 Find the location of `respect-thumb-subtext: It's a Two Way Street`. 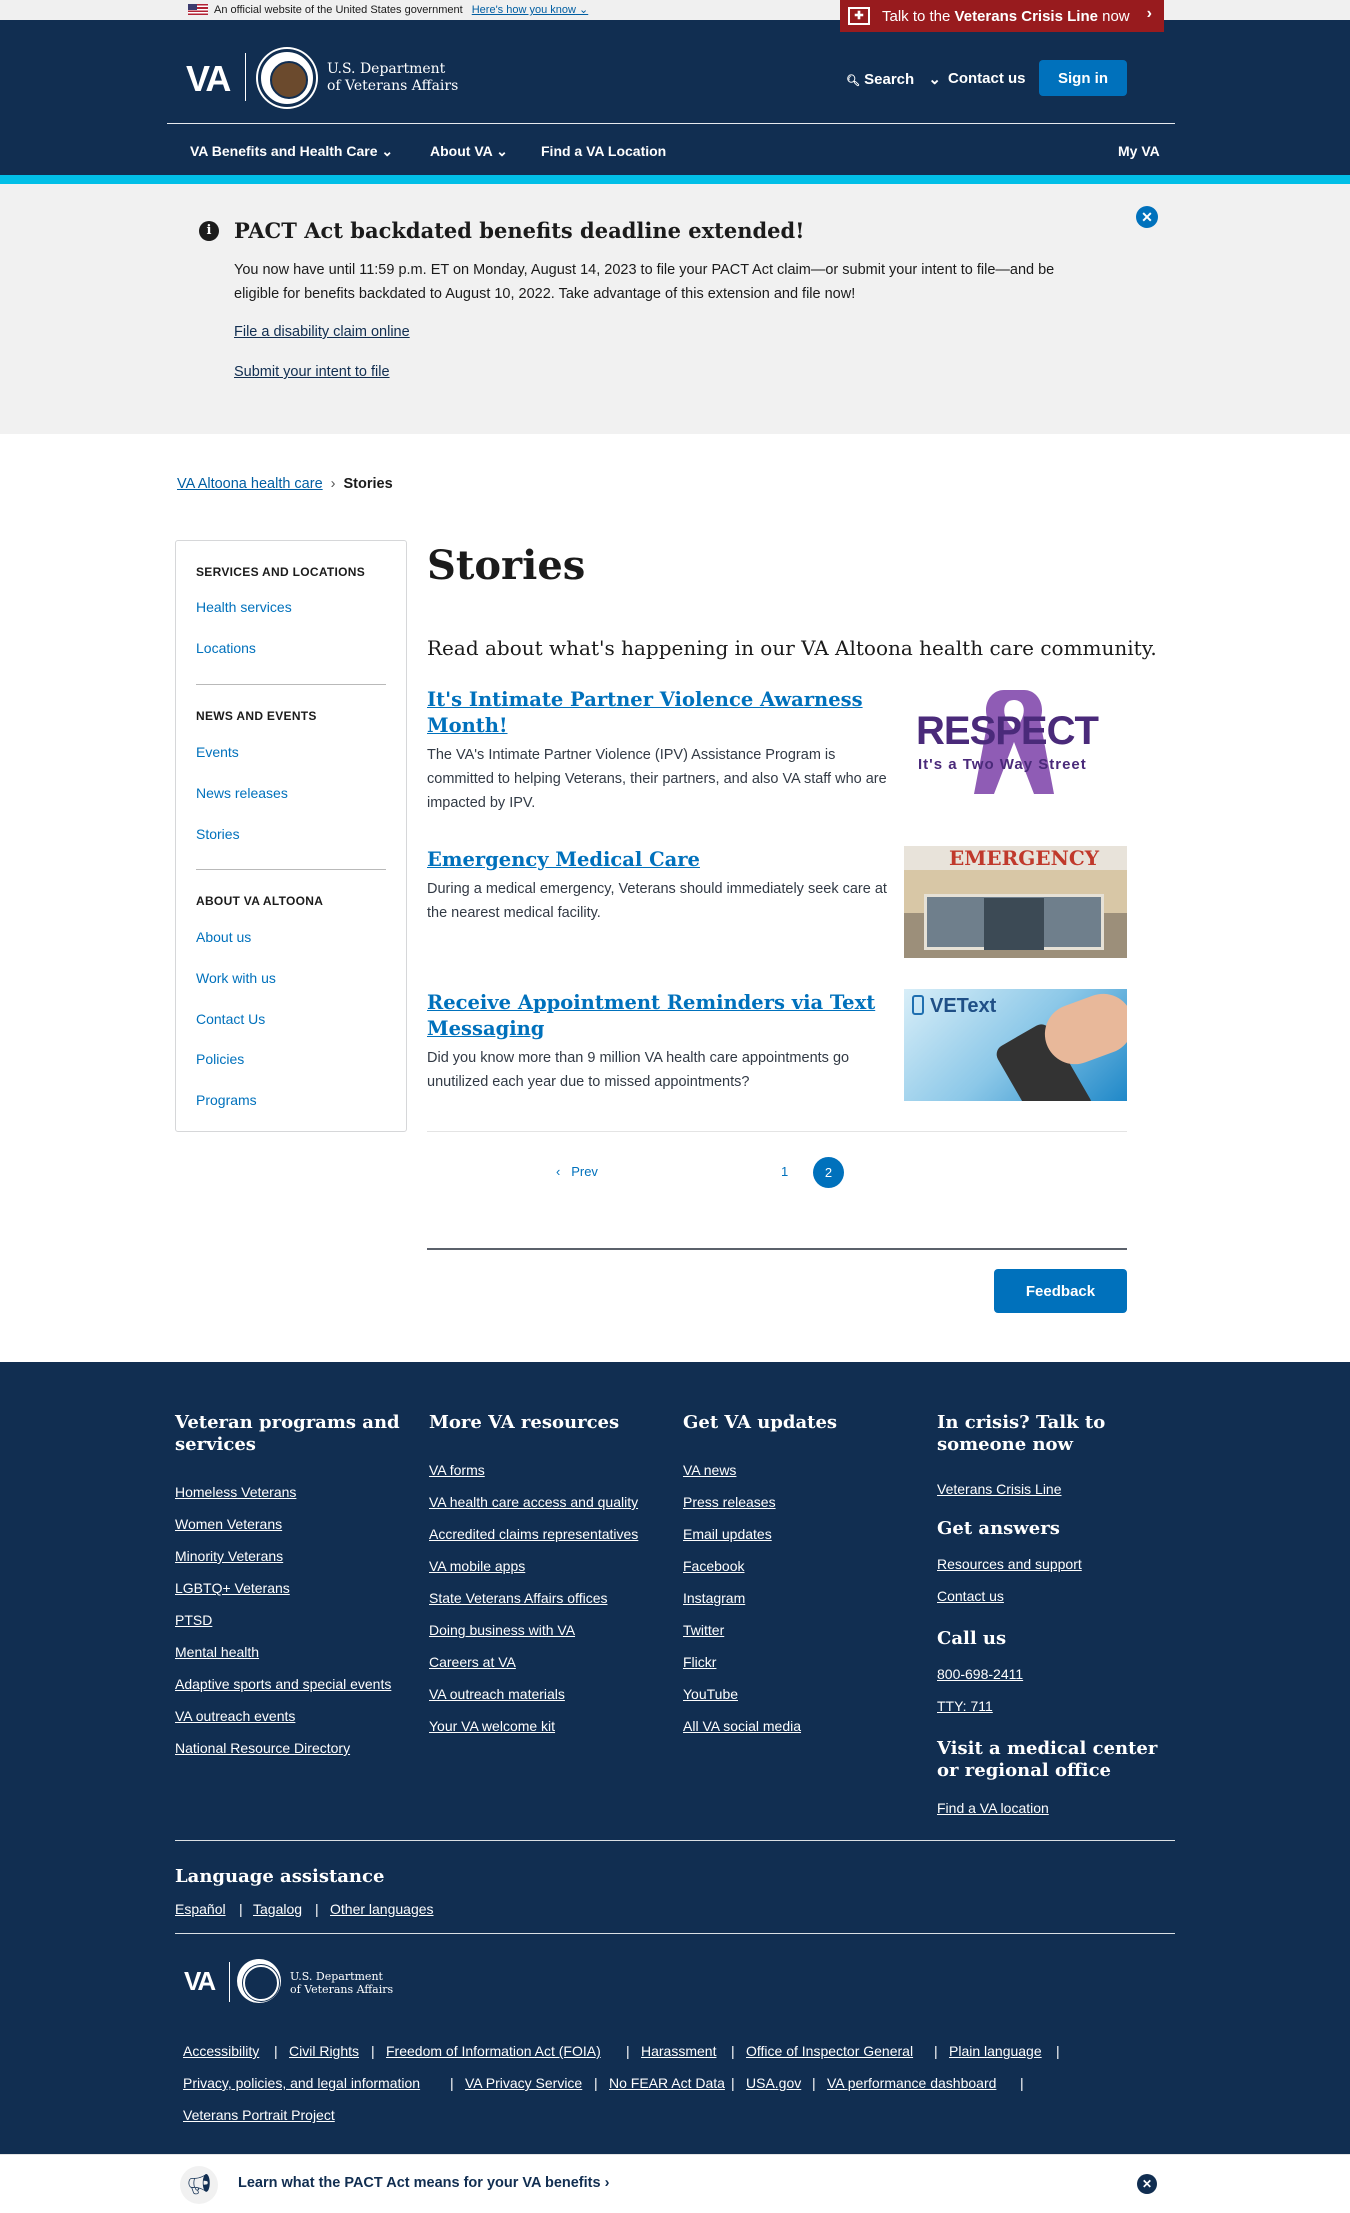

respect-thumb-subtext: It's a Two Way Street is located at coordinates (1002, 764).